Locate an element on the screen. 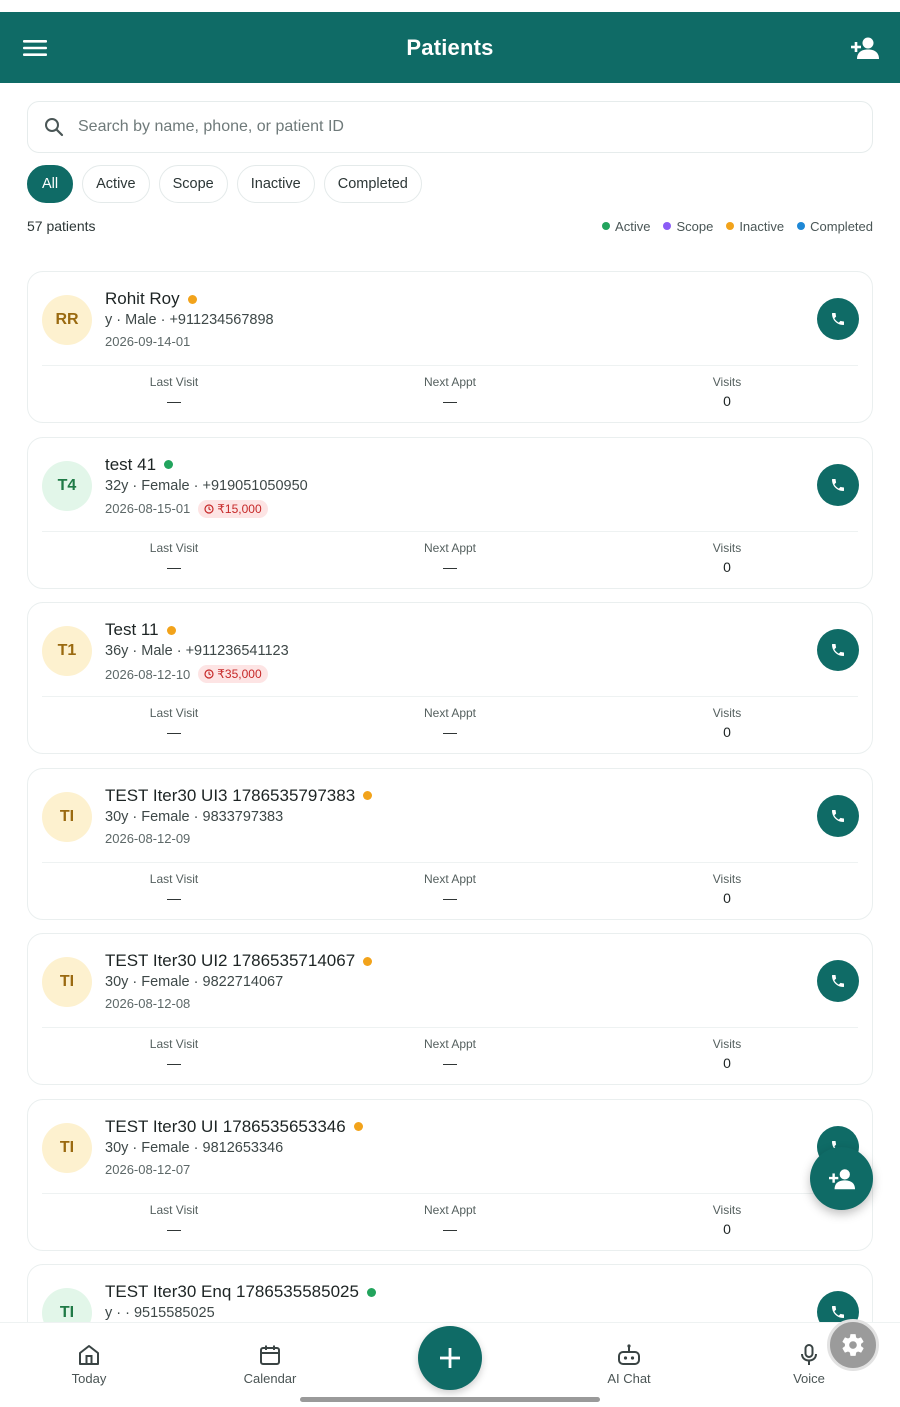 The width and height of the screenshot is (900, 1407). app-bar: Patients is located at coordinates (450, 47).